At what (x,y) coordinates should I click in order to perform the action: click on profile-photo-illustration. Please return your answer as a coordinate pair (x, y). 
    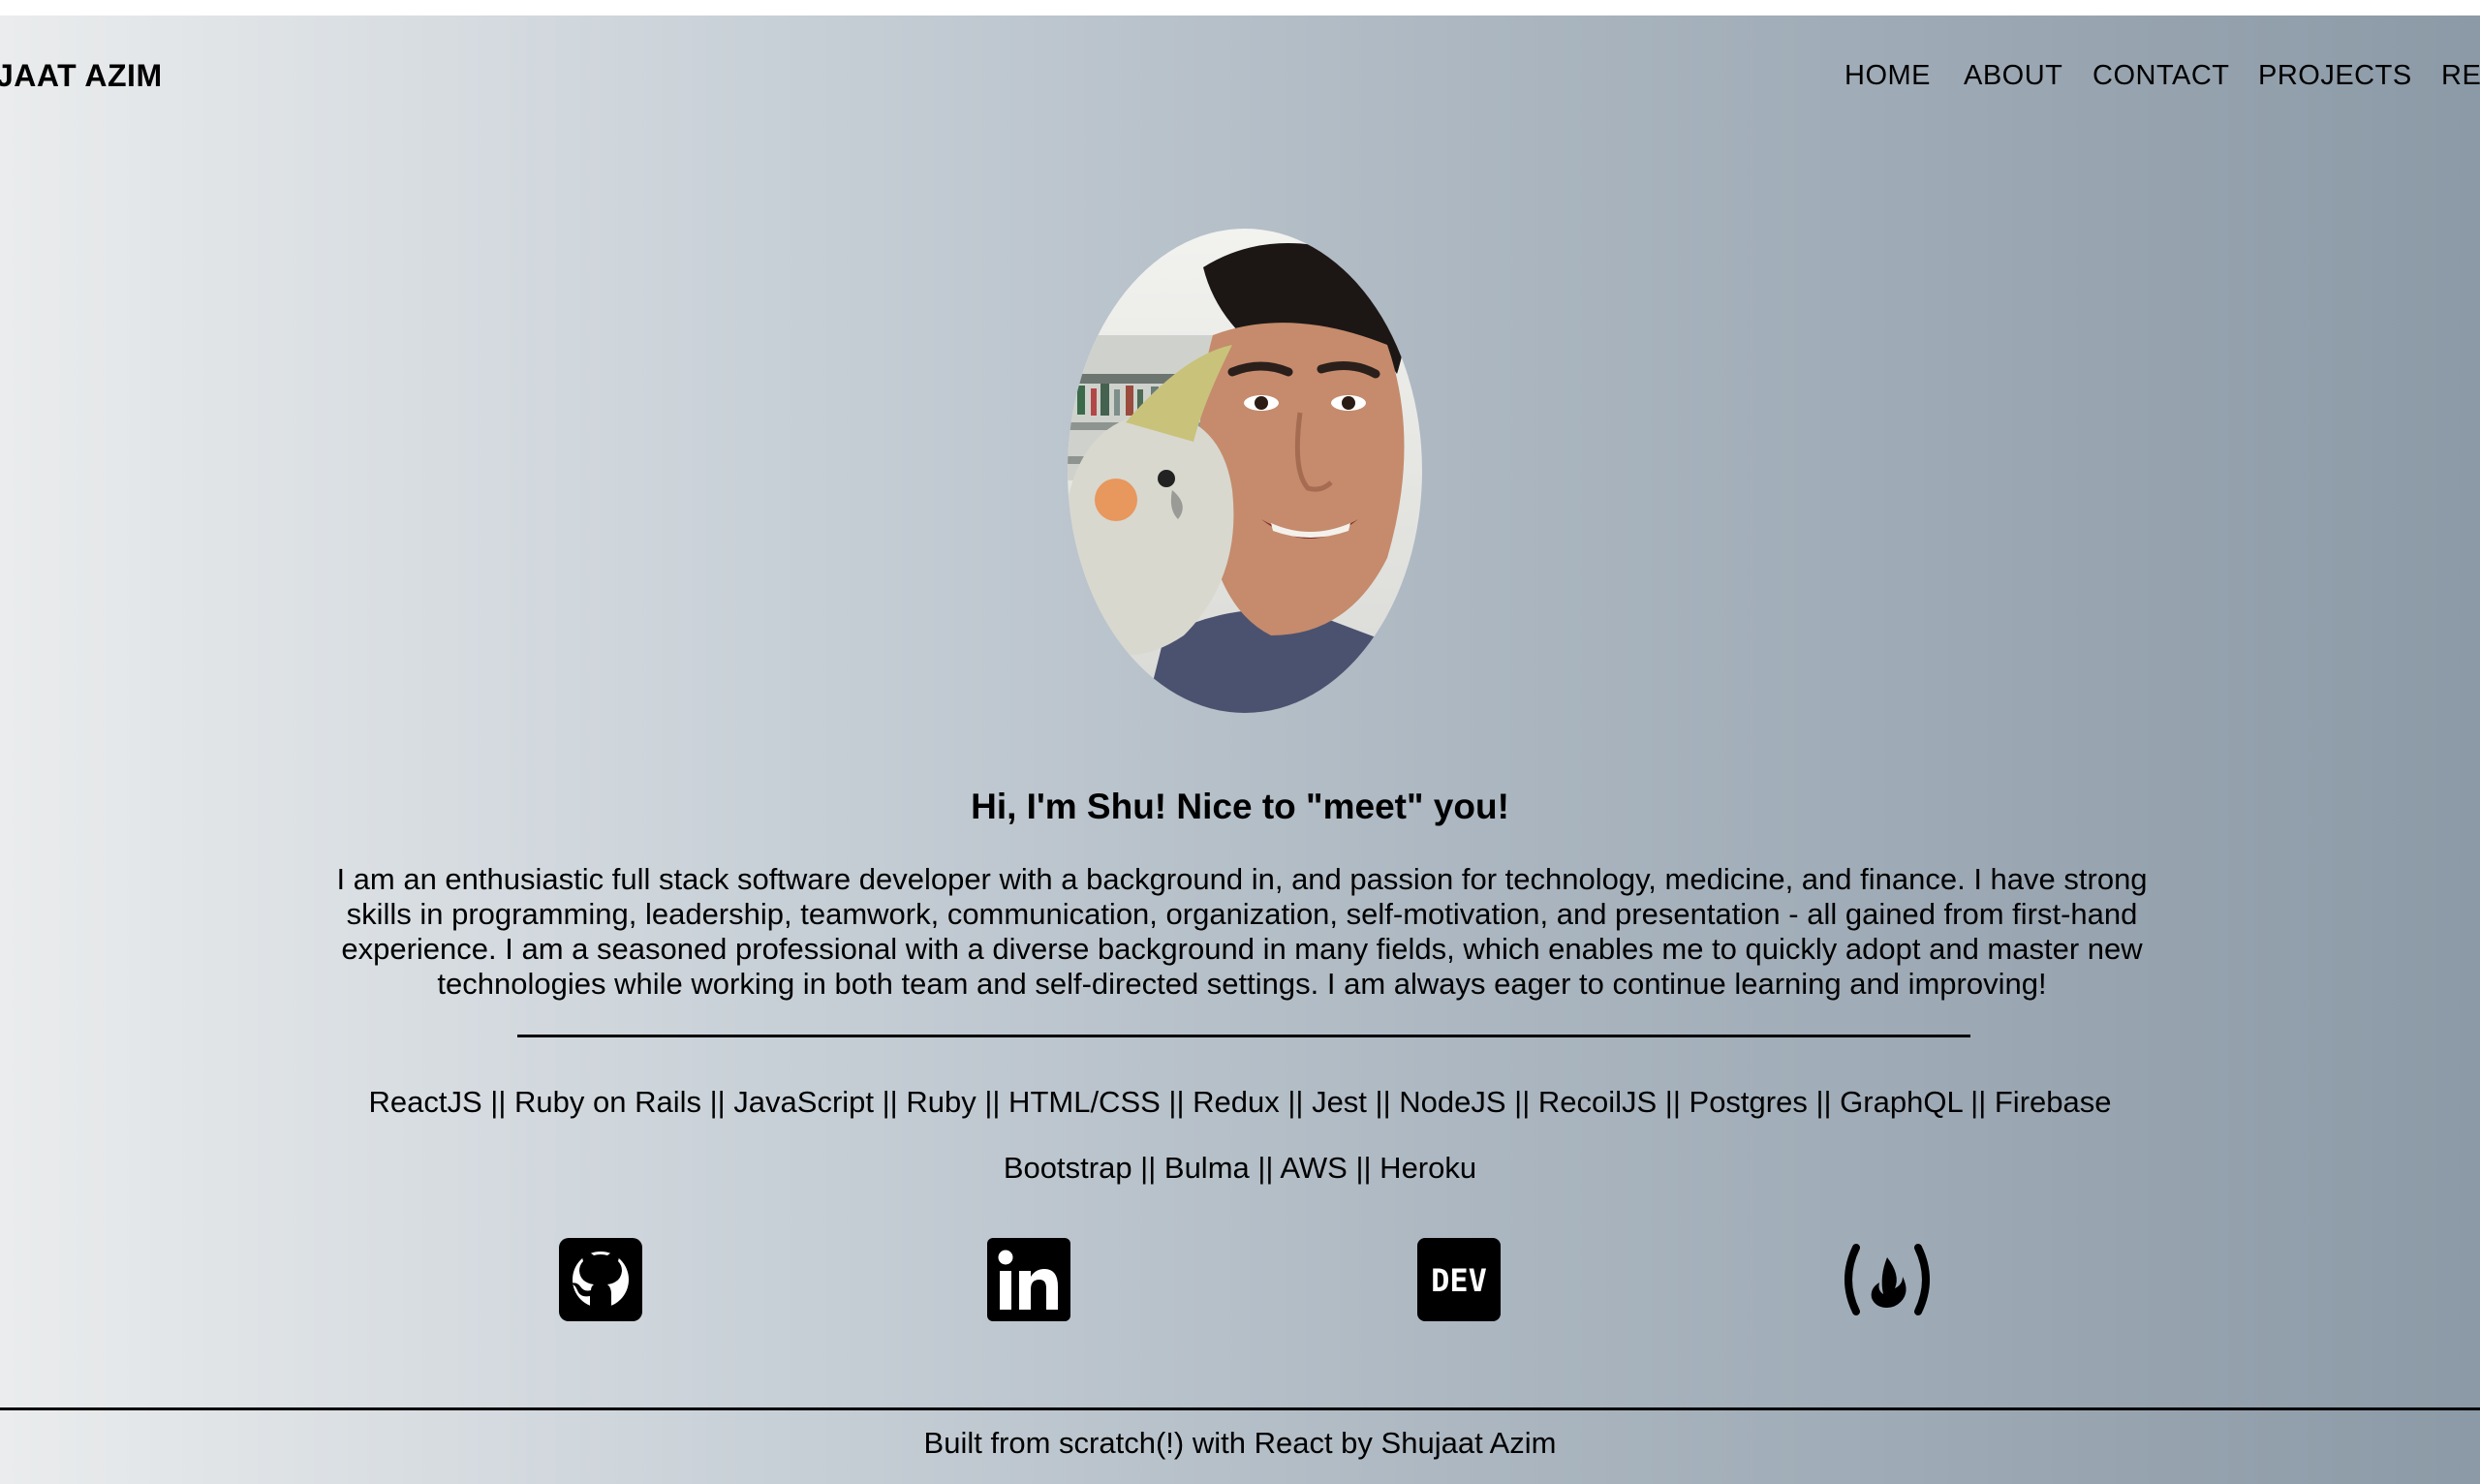
    Looking at the image, I should click on (1245, 471).